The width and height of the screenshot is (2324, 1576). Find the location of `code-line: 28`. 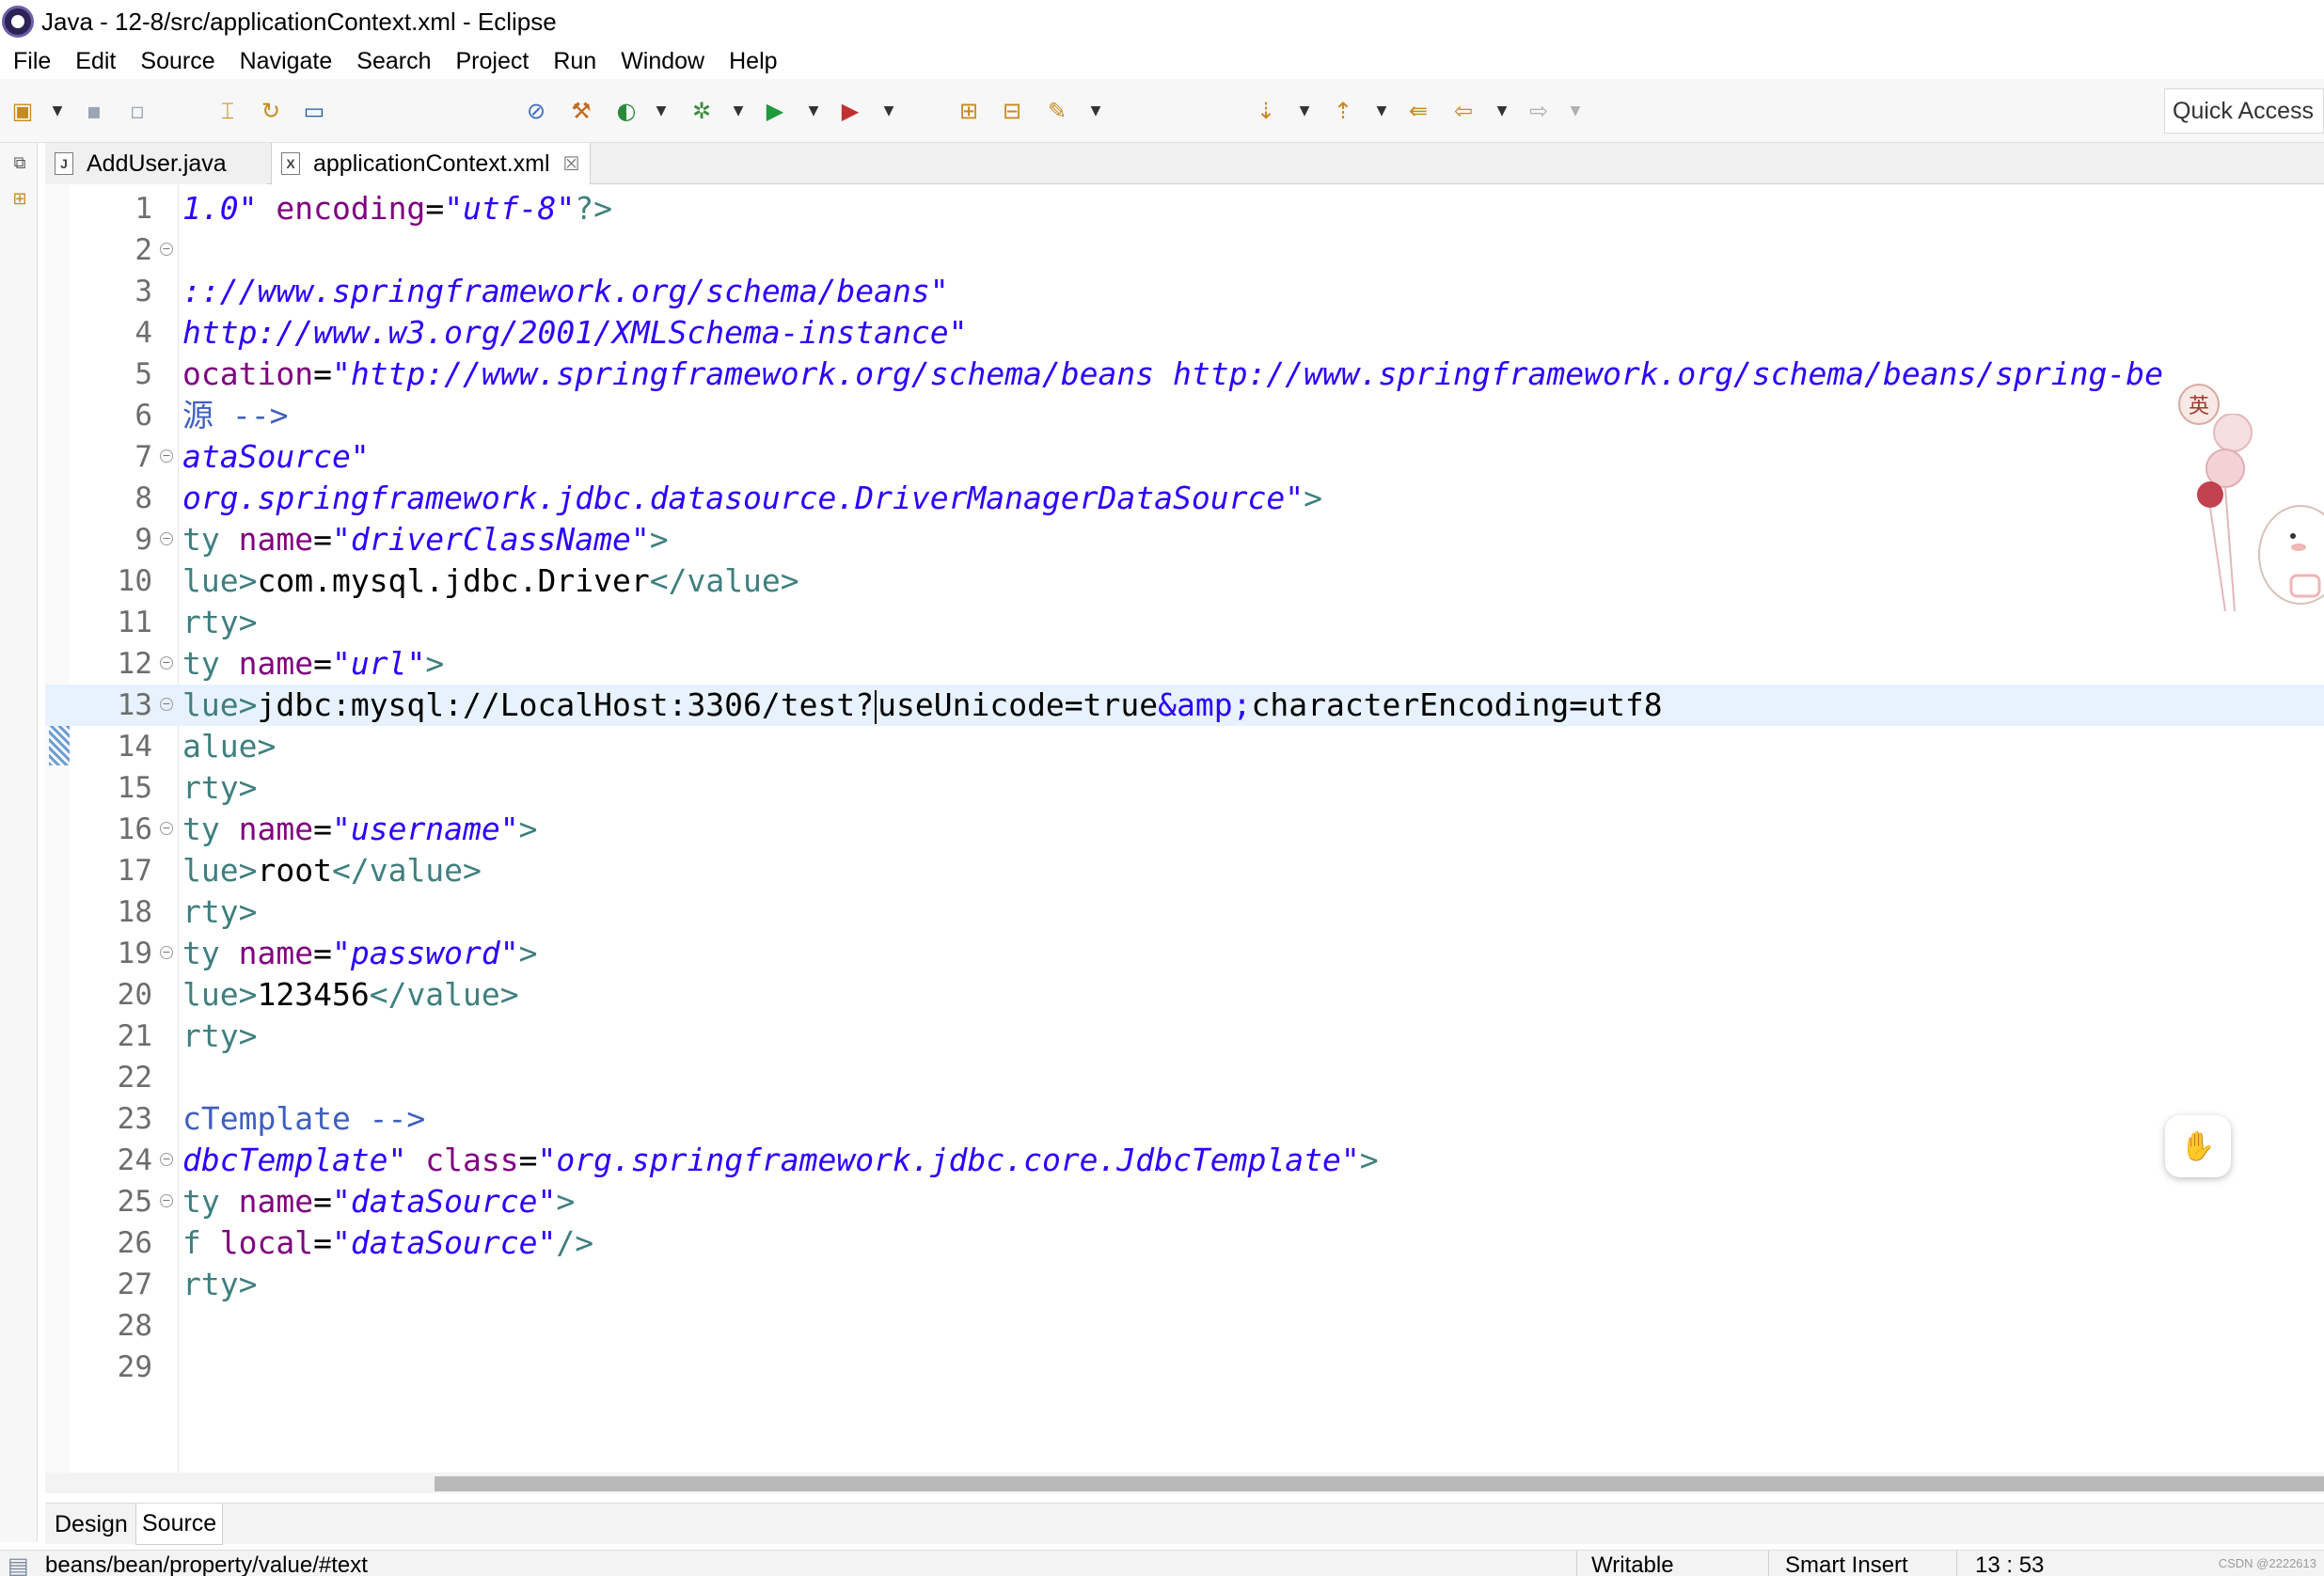

code-line: 28 is located at coordinates (1184, 1326).